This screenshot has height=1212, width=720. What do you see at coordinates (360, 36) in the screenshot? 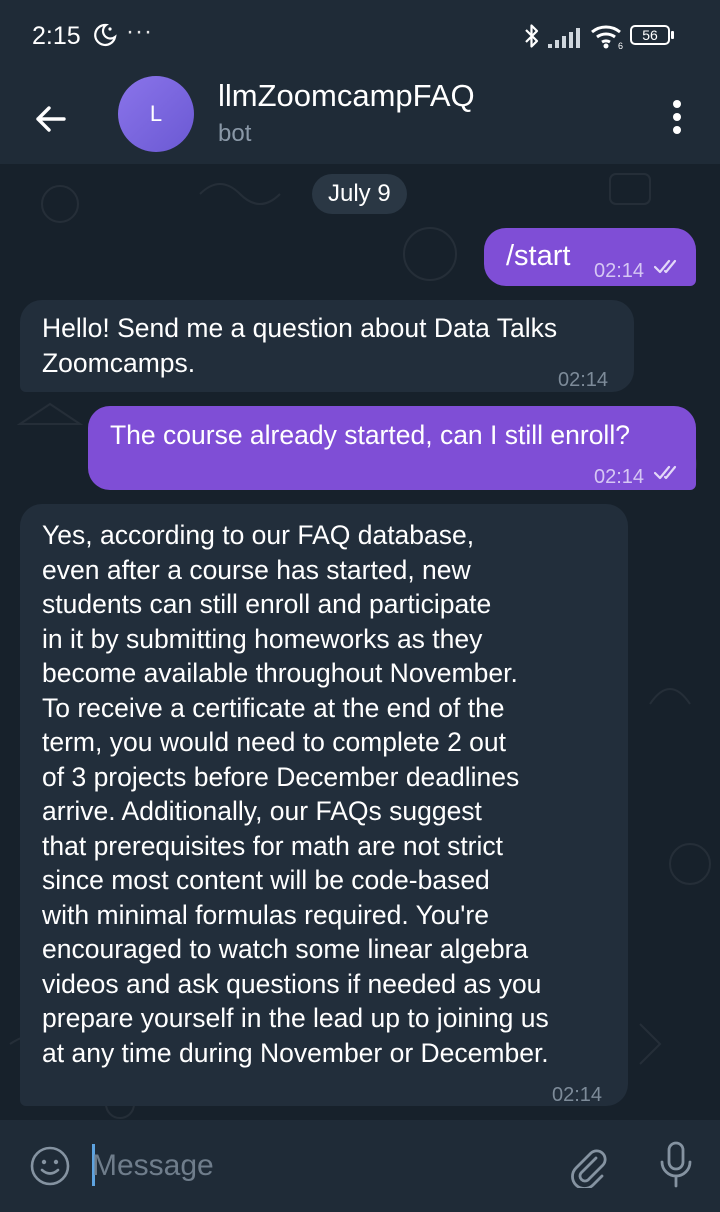
I see `status-bar: 2:15 ··· 6 56` at bounding box center [360, 36].